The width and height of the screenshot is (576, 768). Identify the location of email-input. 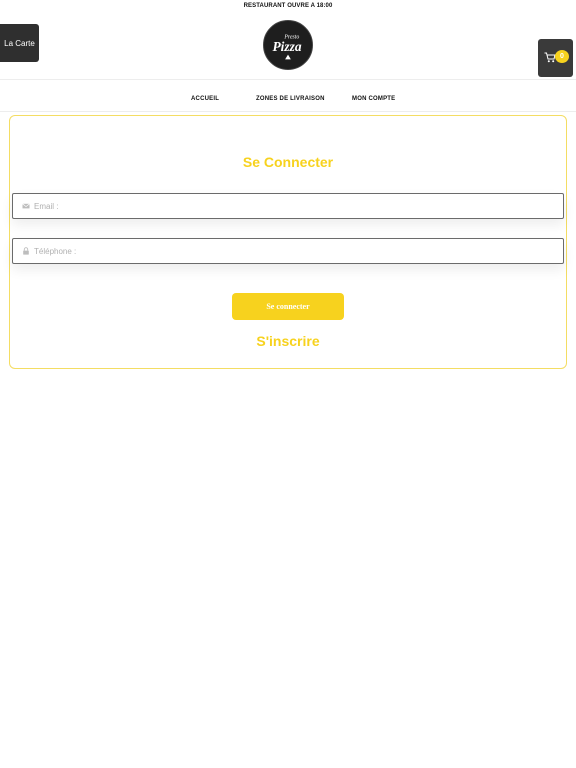
(284, 206).